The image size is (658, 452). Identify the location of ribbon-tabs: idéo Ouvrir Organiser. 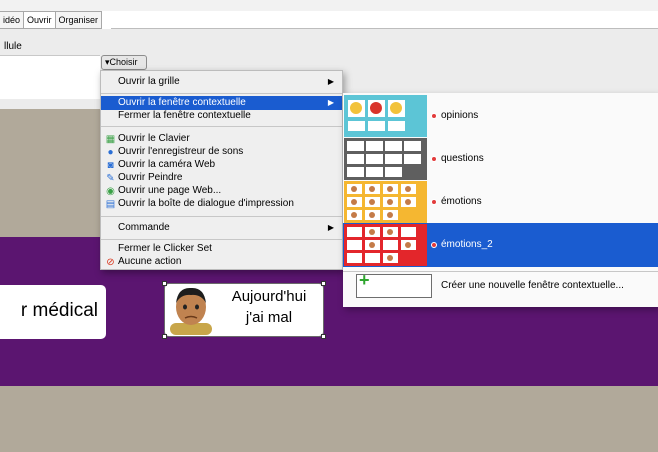
(51, 20).